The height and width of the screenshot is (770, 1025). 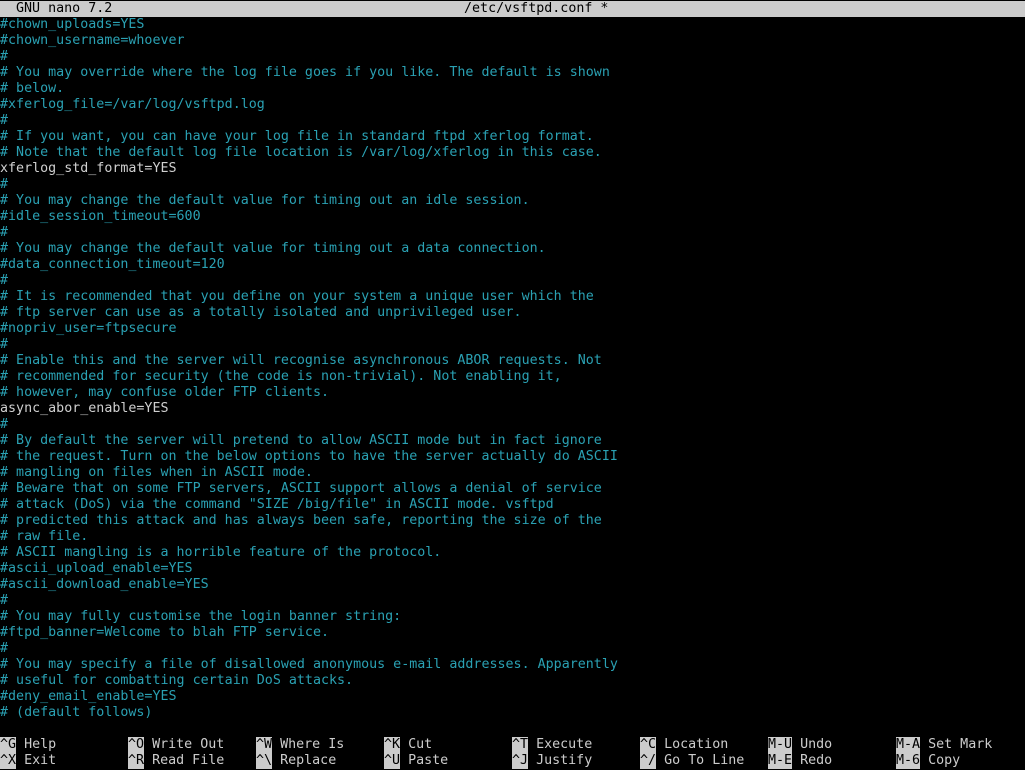 I want to click on shortcut-redo: M-E Redo, so click(x=800, y=761).